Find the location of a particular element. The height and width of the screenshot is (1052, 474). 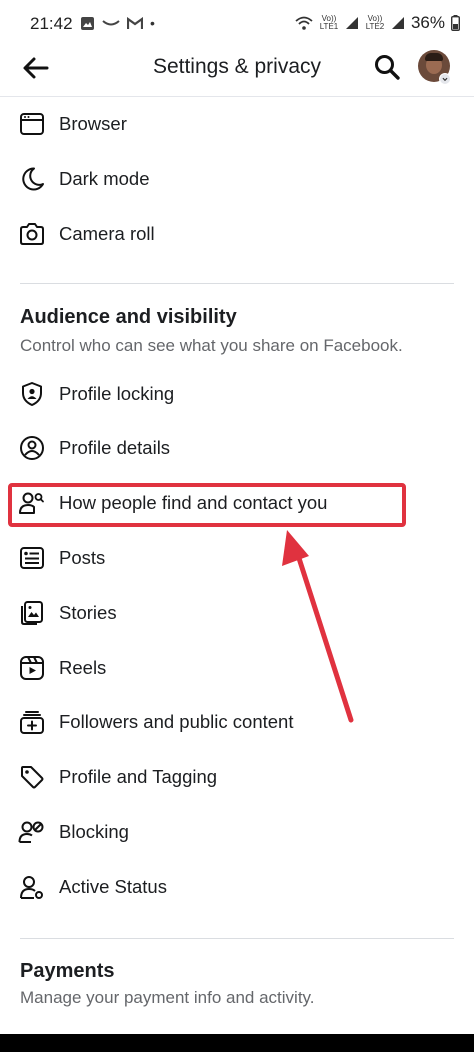

settings-item-label: Followers and public content is located at coordinates (176, 721).